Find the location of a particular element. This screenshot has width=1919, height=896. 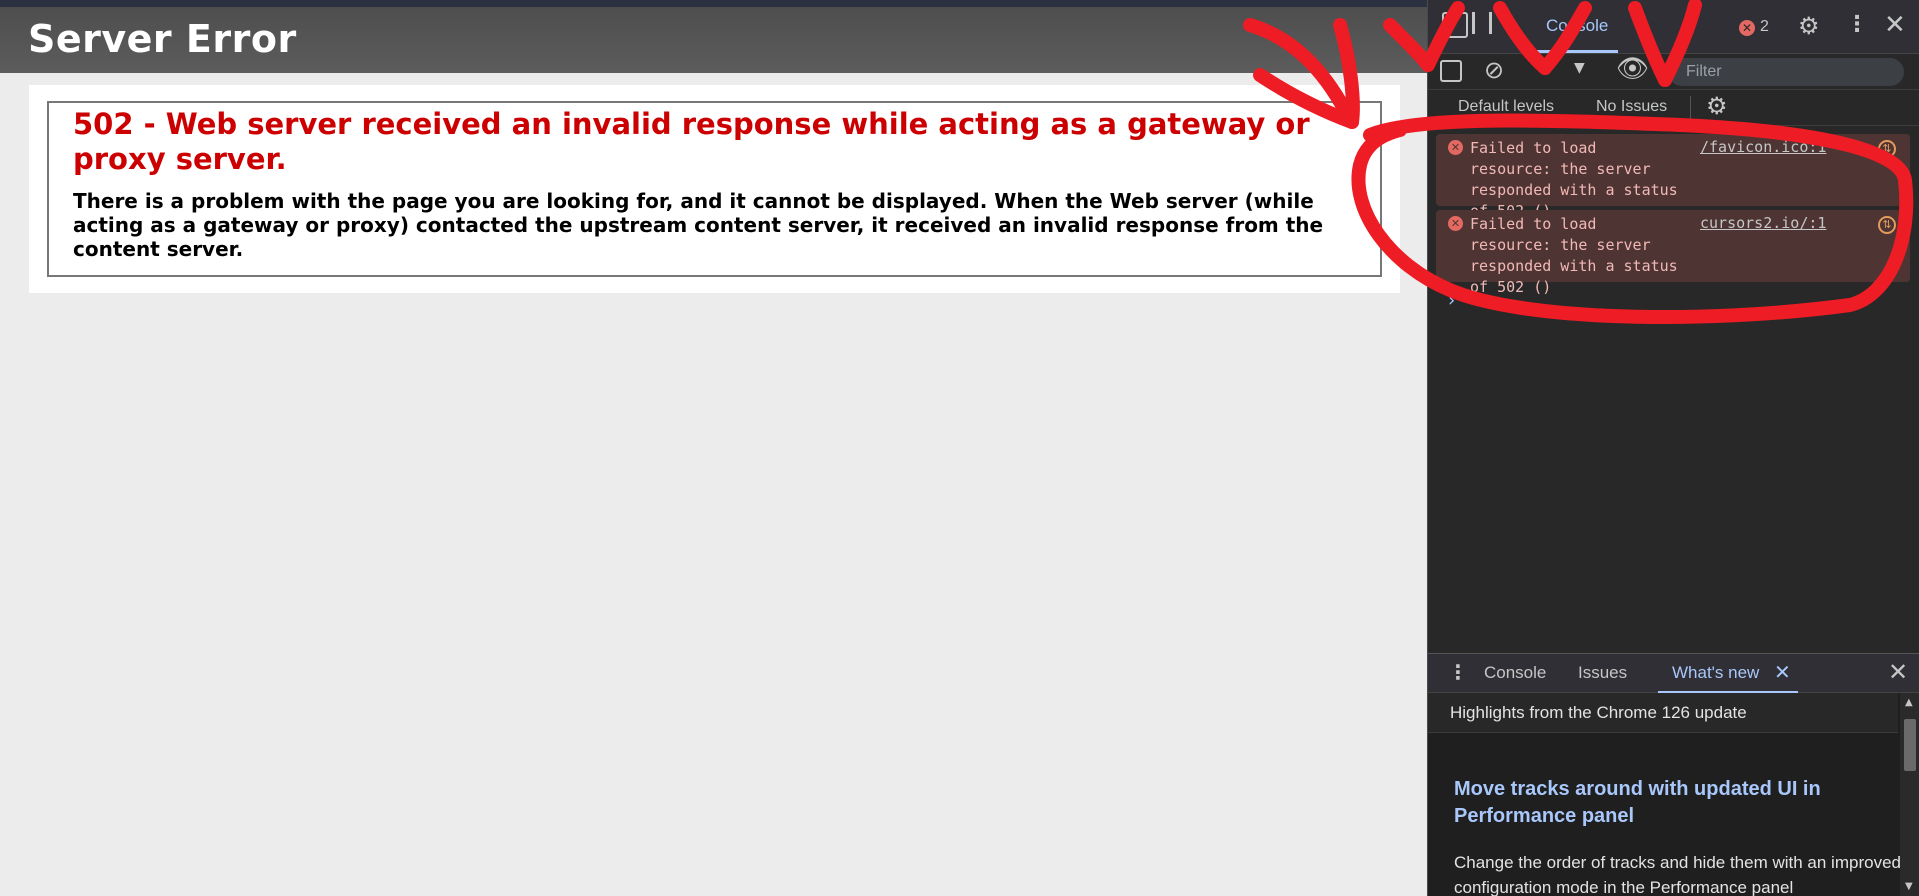

message-source-link: /favicon.ico:1 is located at coordinates (1763, 147).